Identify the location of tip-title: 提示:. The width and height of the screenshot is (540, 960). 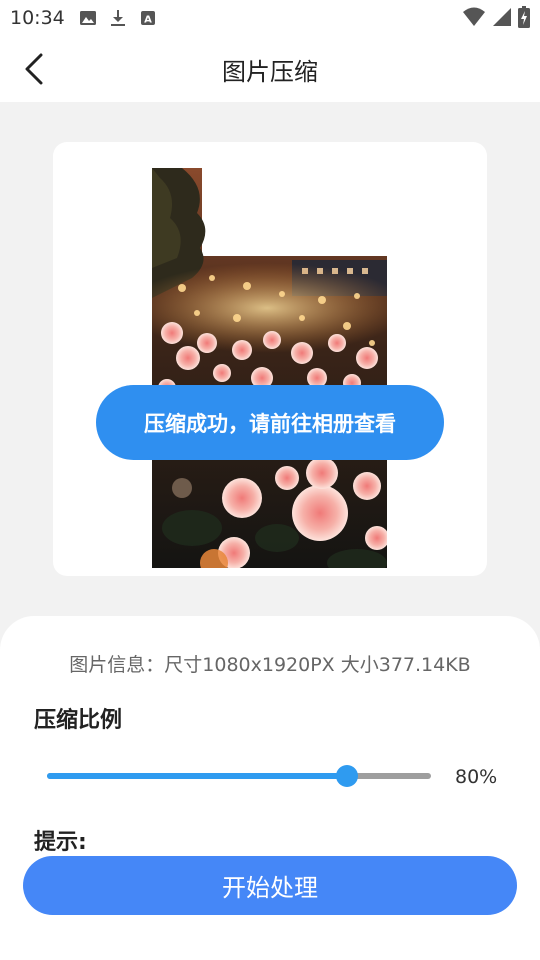
(60, 842).